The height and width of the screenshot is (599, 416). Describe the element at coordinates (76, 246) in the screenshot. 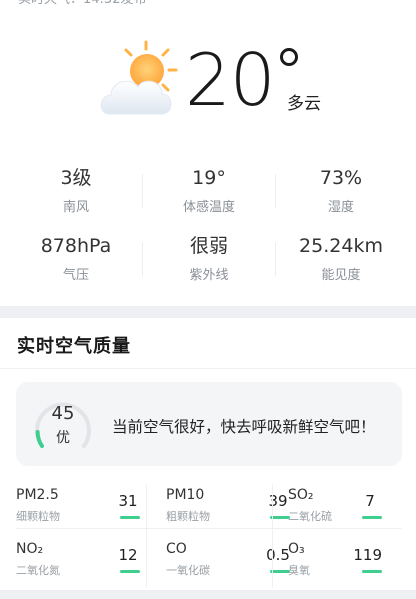

I see `metric-value: 878hPa` at that location.